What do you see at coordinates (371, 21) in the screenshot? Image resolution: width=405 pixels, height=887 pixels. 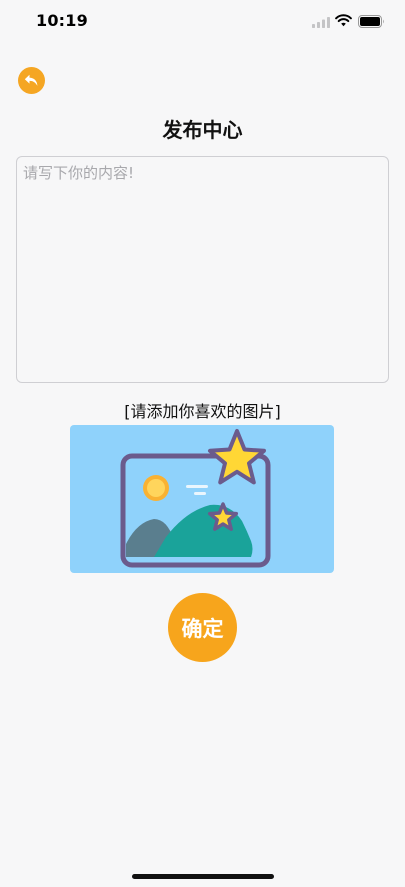 I see `battery-icon` at bounding box center [371, 21].